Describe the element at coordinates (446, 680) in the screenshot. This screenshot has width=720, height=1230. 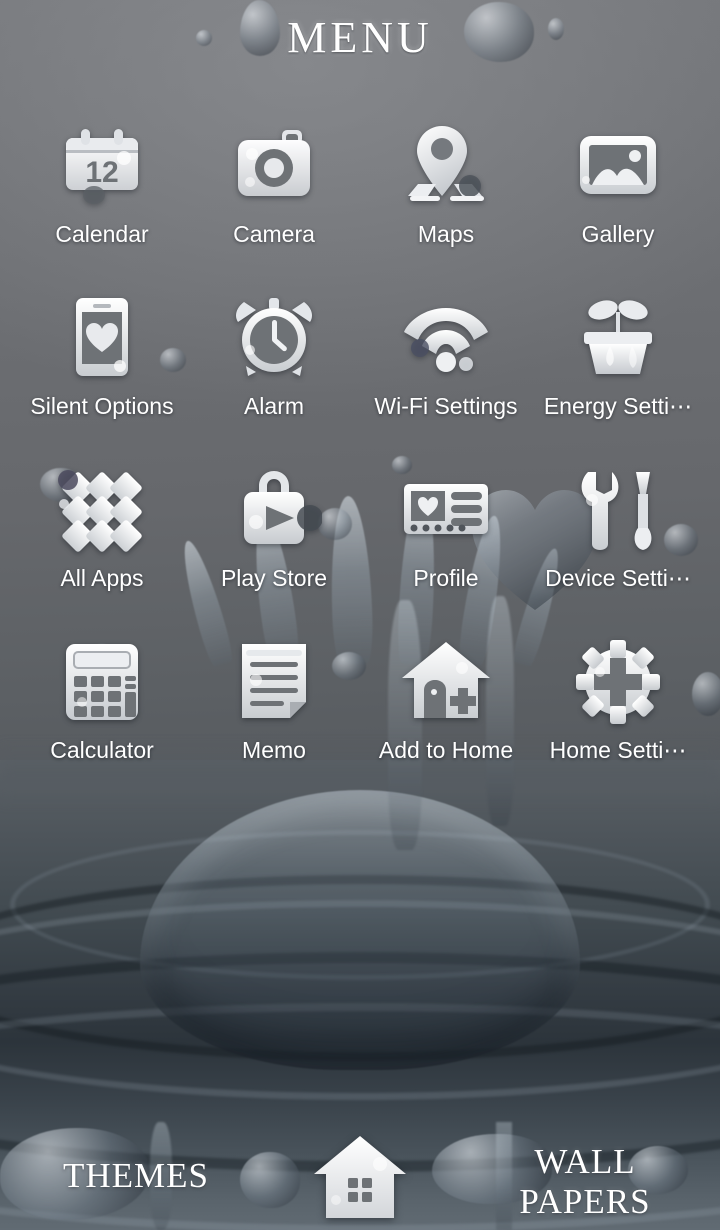
I see `house-plus-icon` at that location.